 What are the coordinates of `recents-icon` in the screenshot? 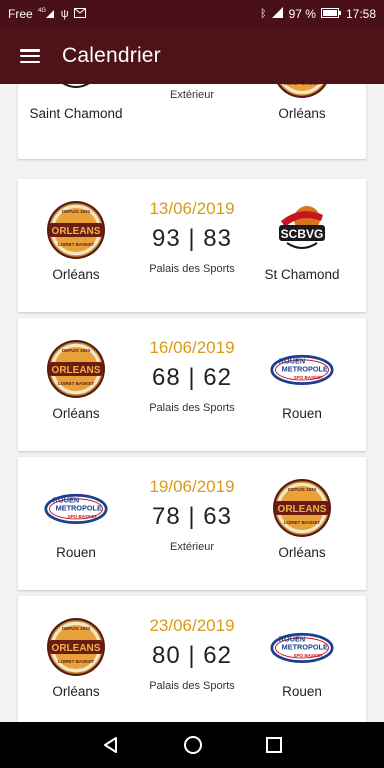 It's located at (274, 745).